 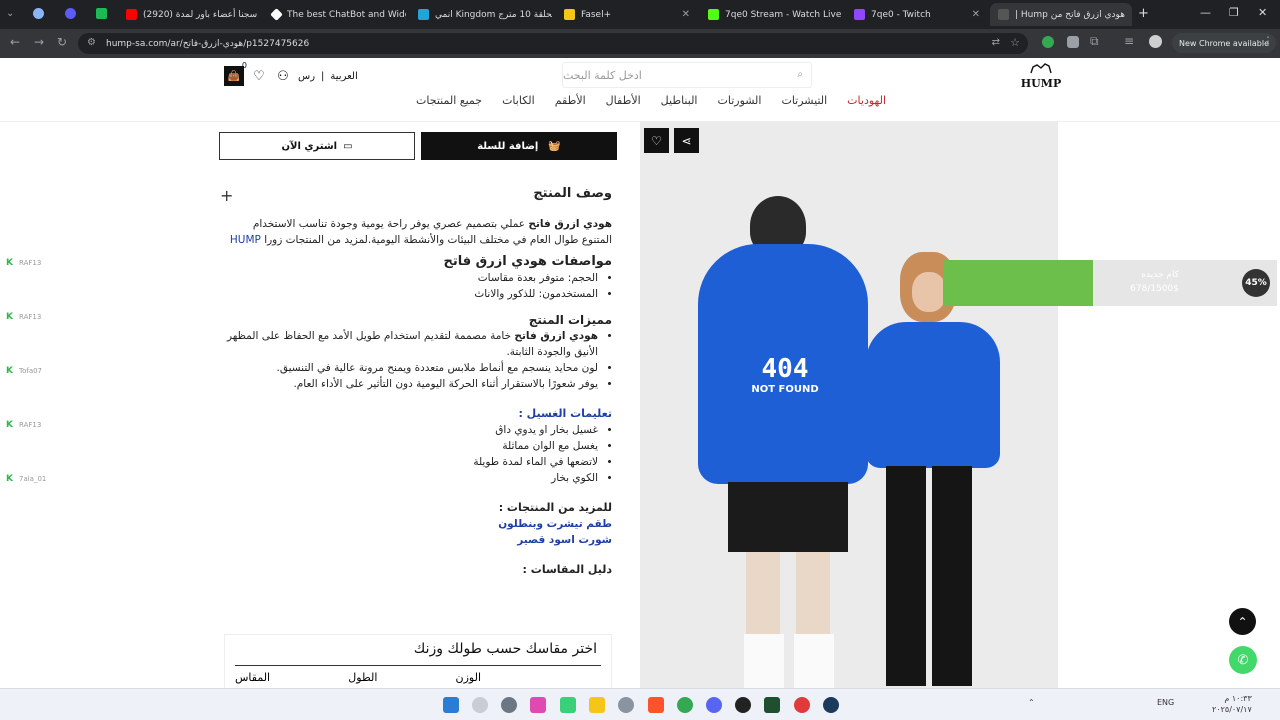 What do you see at coordinates (1003, 14) in the screenshot?
I see `hump-site-icon` at bounding box center [1003, 14].